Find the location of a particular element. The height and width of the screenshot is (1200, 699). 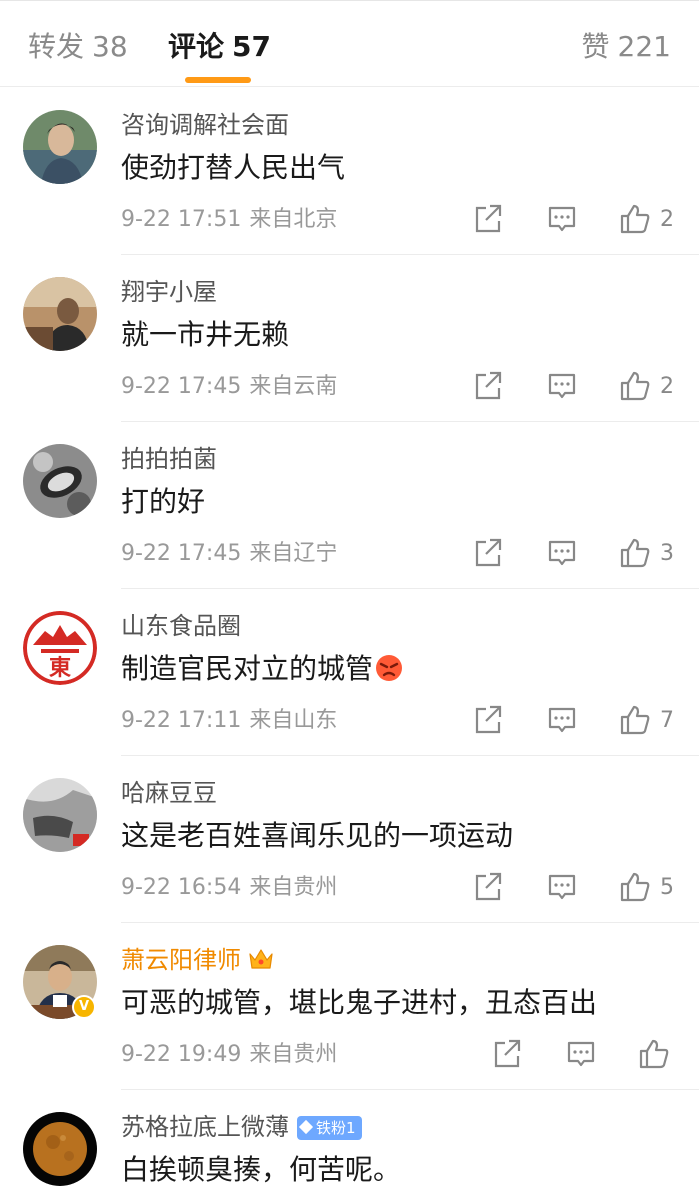

comment-meta: 9-22 17:51 来自北京 is located at coordinates (229, 220).